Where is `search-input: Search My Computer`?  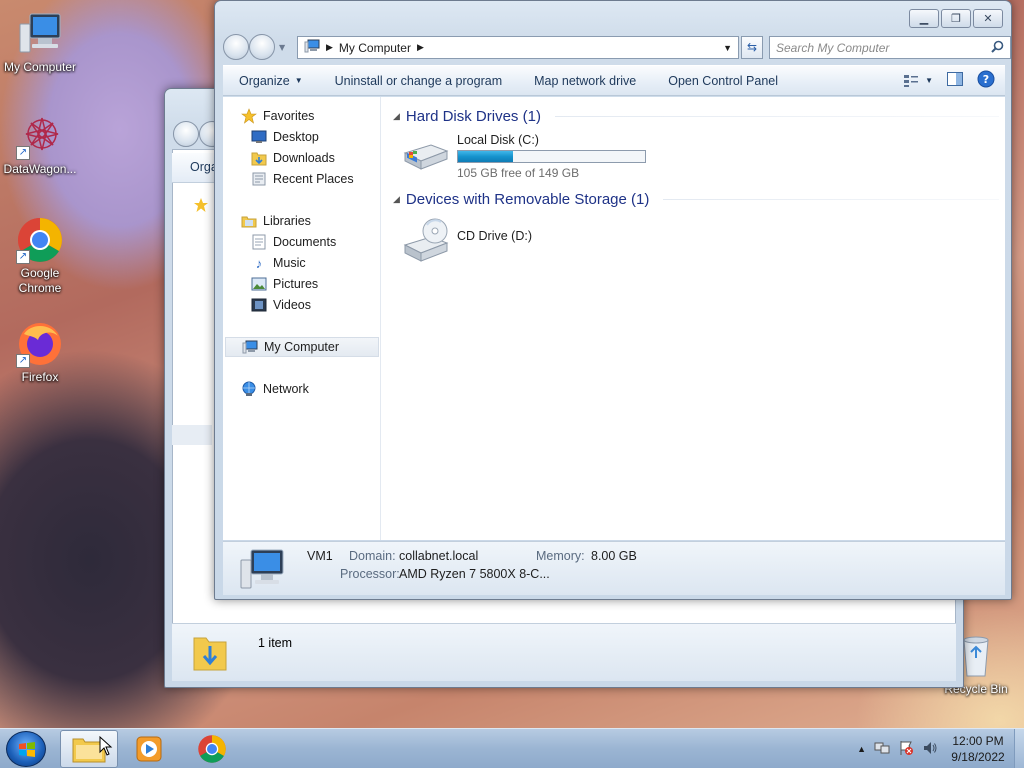 search-input: Search My Computer is located at coordinates (890, 47).